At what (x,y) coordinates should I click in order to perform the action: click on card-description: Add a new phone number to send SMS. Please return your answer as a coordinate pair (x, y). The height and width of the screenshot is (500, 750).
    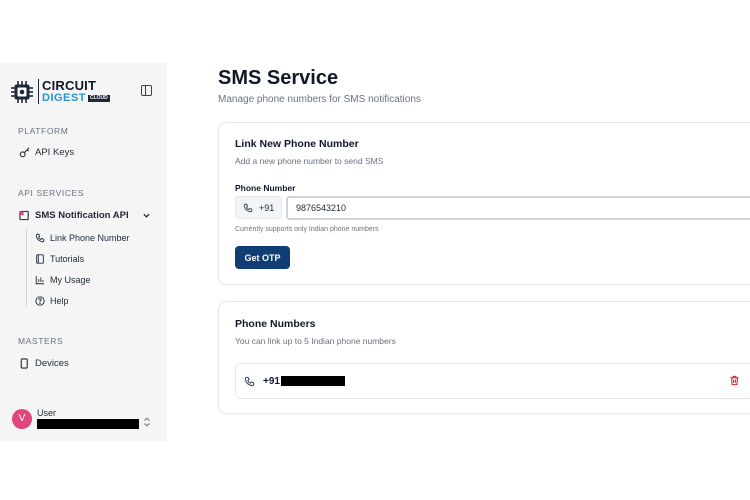
    Looking at the image, I should click on (309, 161).